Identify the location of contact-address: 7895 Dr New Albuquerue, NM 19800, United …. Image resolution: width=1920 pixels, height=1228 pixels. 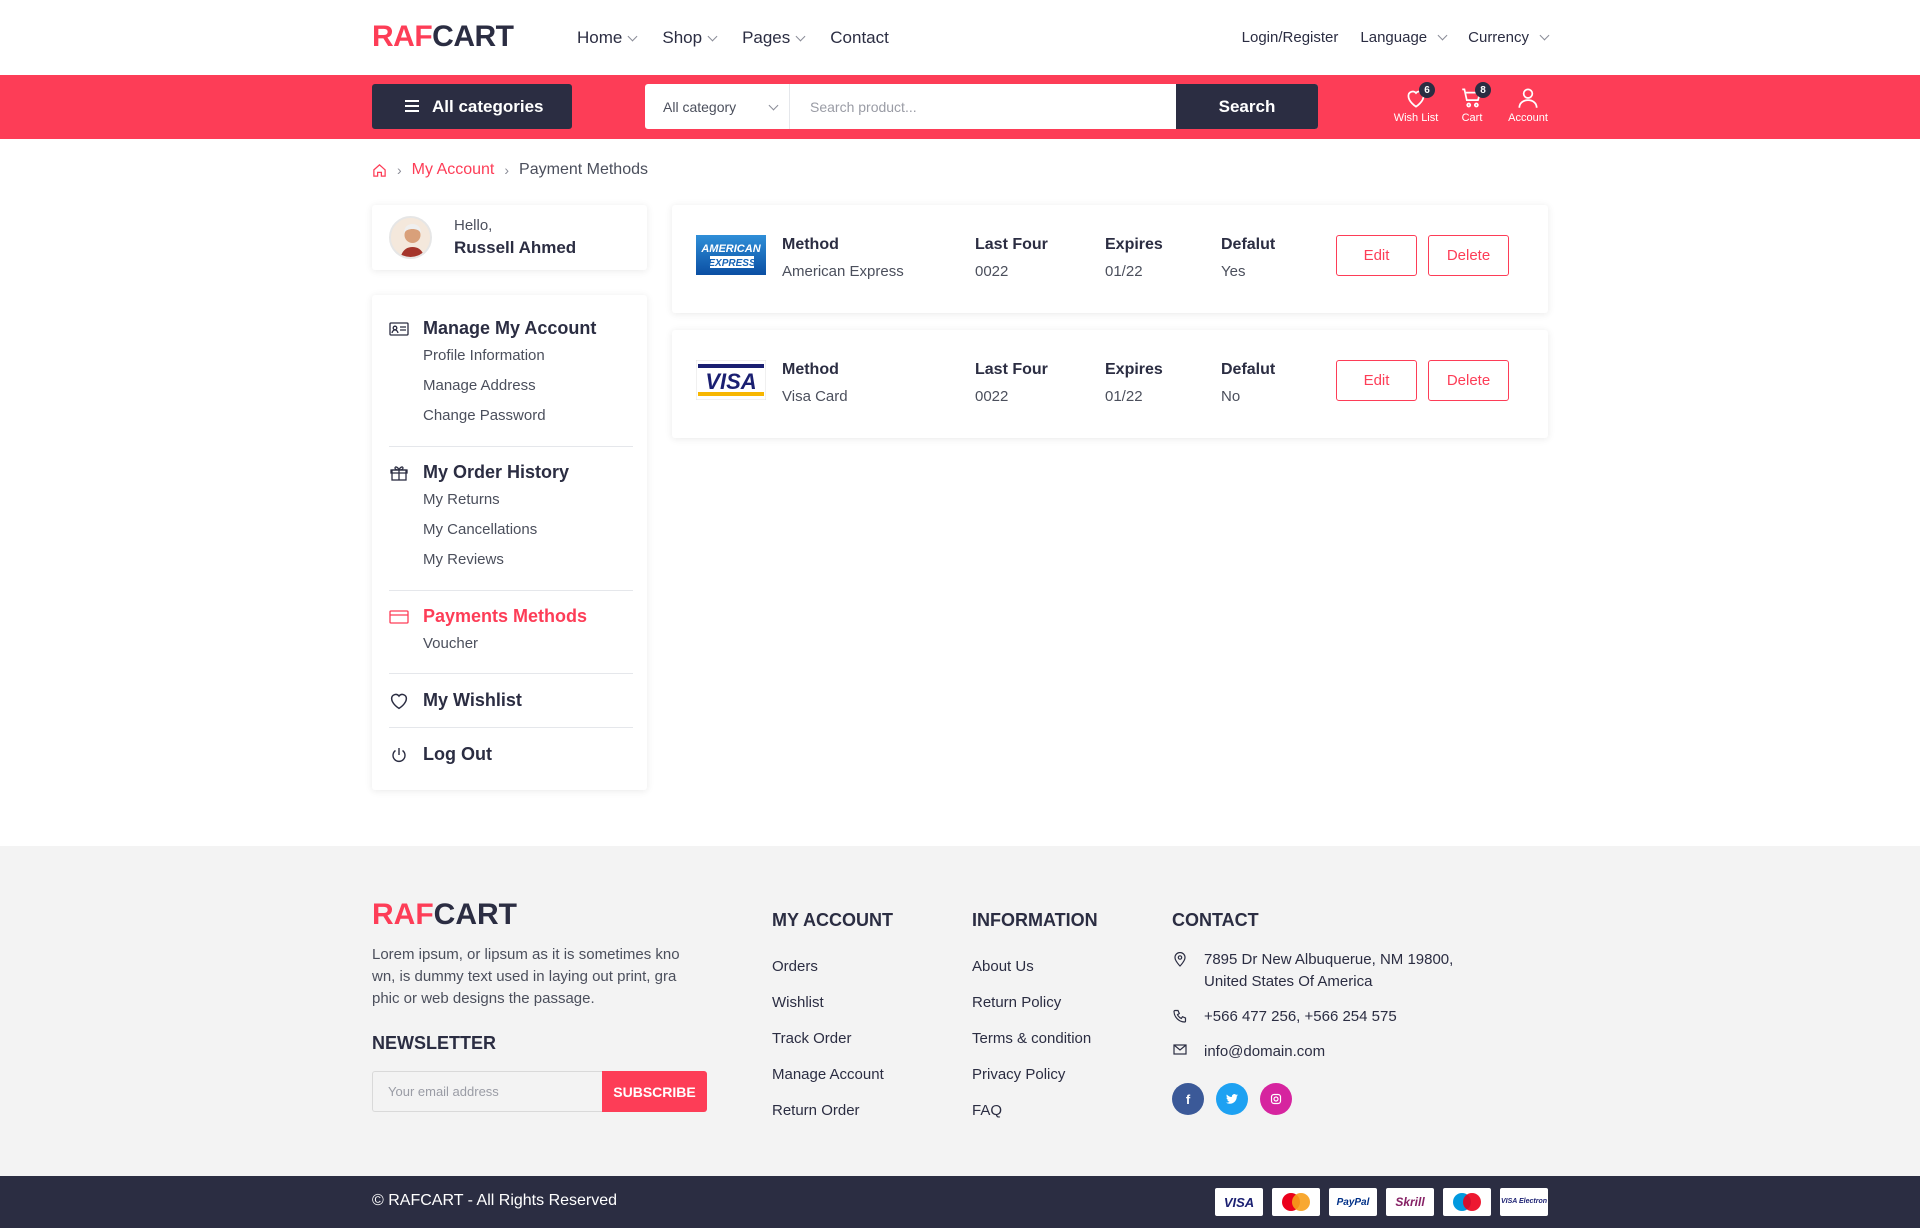
(1312, 971).